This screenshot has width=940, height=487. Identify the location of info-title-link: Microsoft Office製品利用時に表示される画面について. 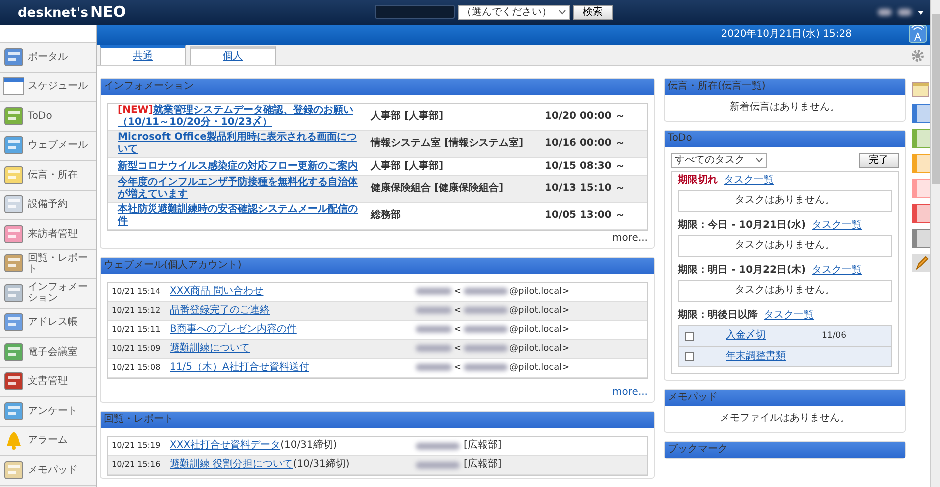
(240, 144).